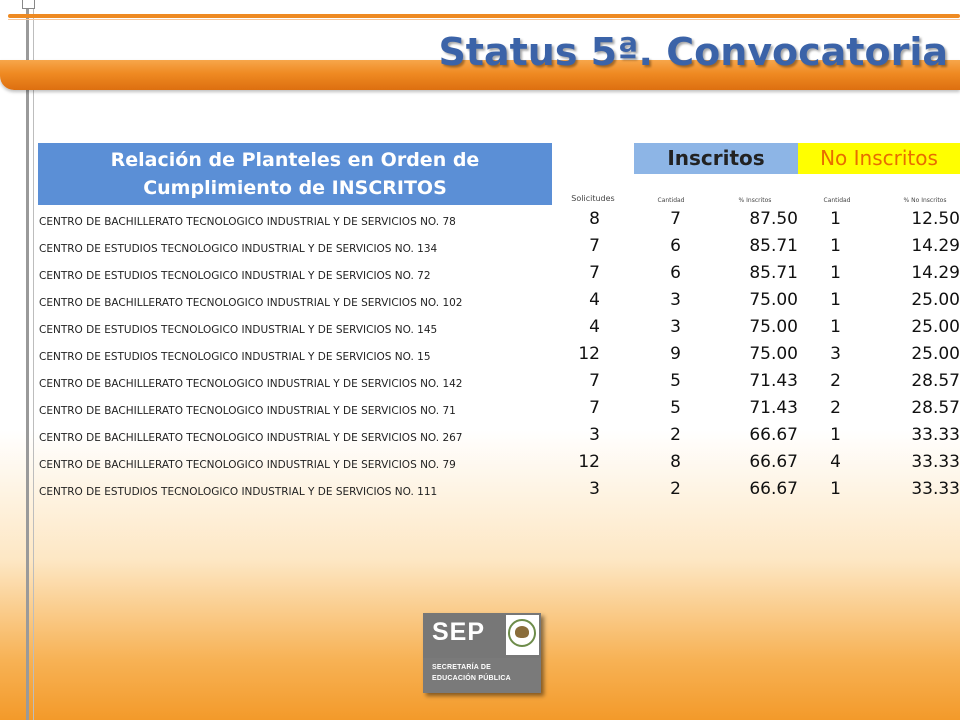  I want to click on left-rule-cap, so click(28, 4).